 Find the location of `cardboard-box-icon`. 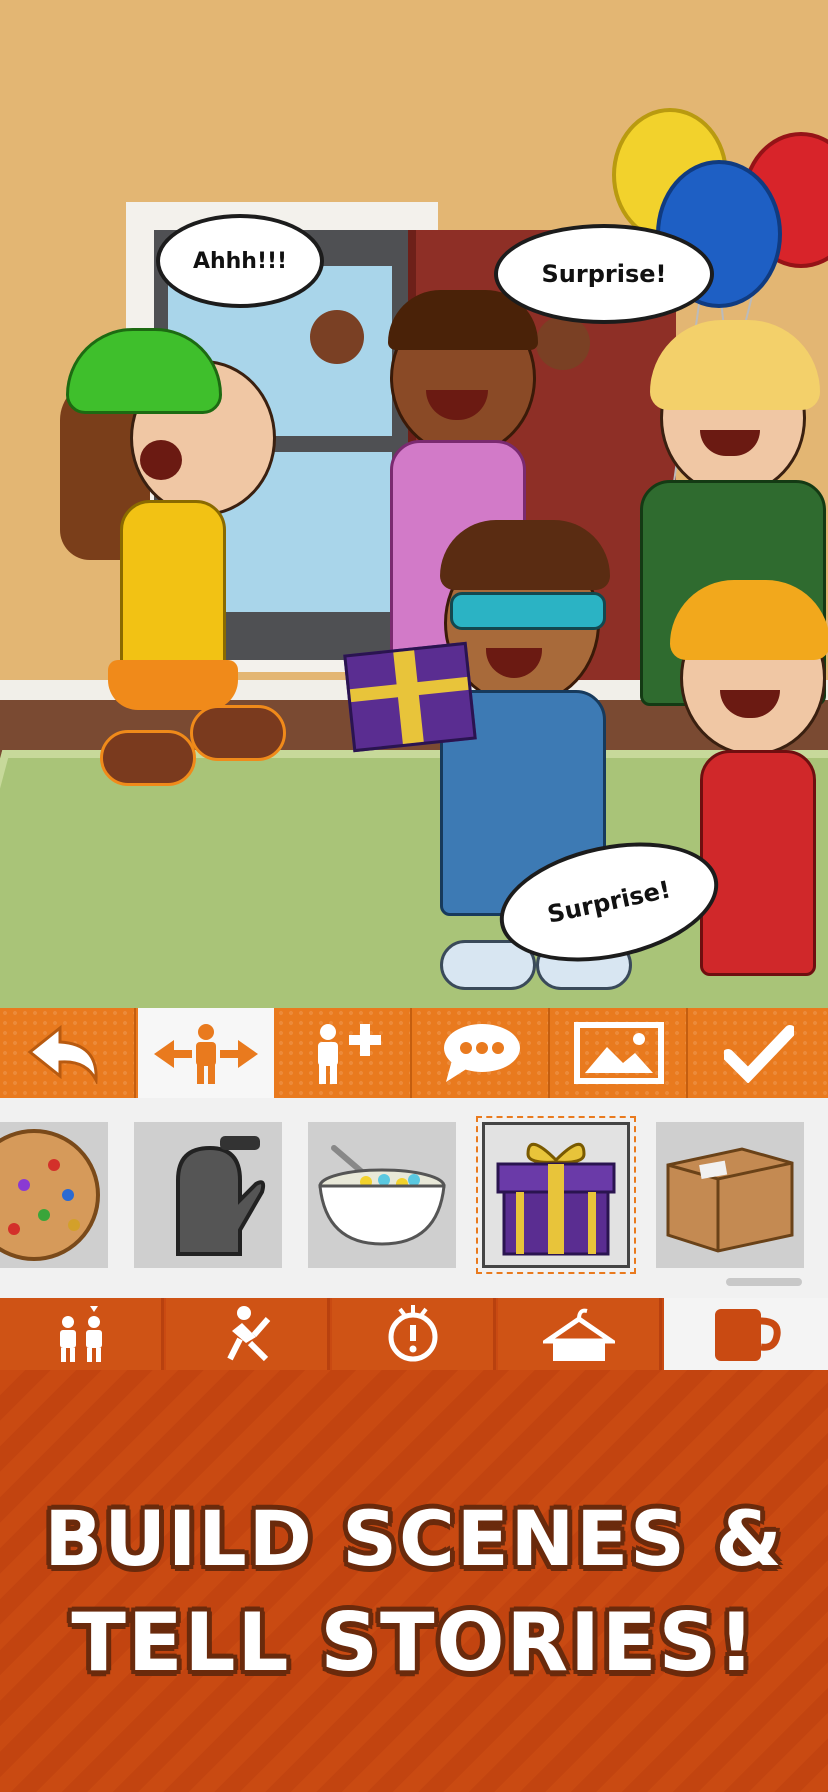

cardboard-box-icon is located at coordinates (730, 1200).